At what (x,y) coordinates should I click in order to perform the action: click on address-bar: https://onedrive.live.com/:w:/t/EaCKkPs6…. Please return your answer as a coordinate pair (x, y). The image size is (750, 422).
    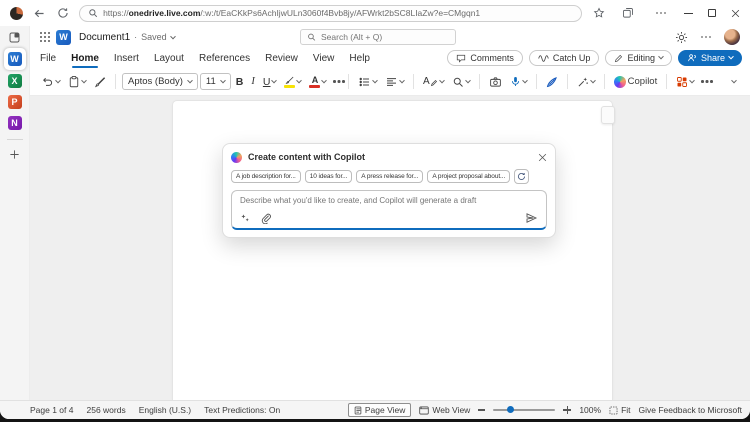
    Looking at the image, I should click on (330, 13).